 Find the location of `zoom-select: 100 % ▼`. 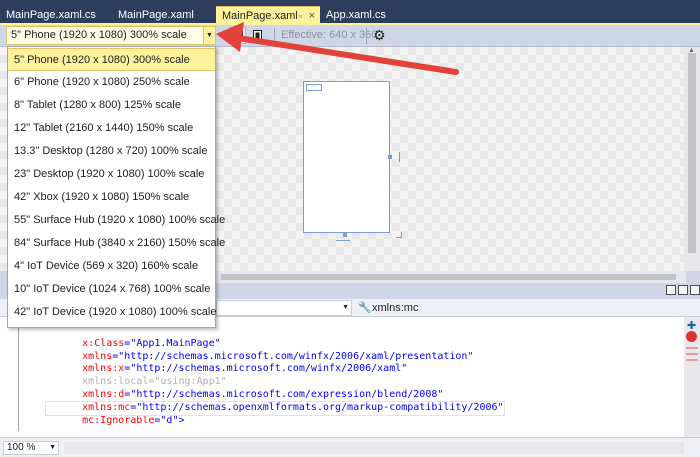

zoom-select: 100 % ▼ is located at coordinates (31, 448).